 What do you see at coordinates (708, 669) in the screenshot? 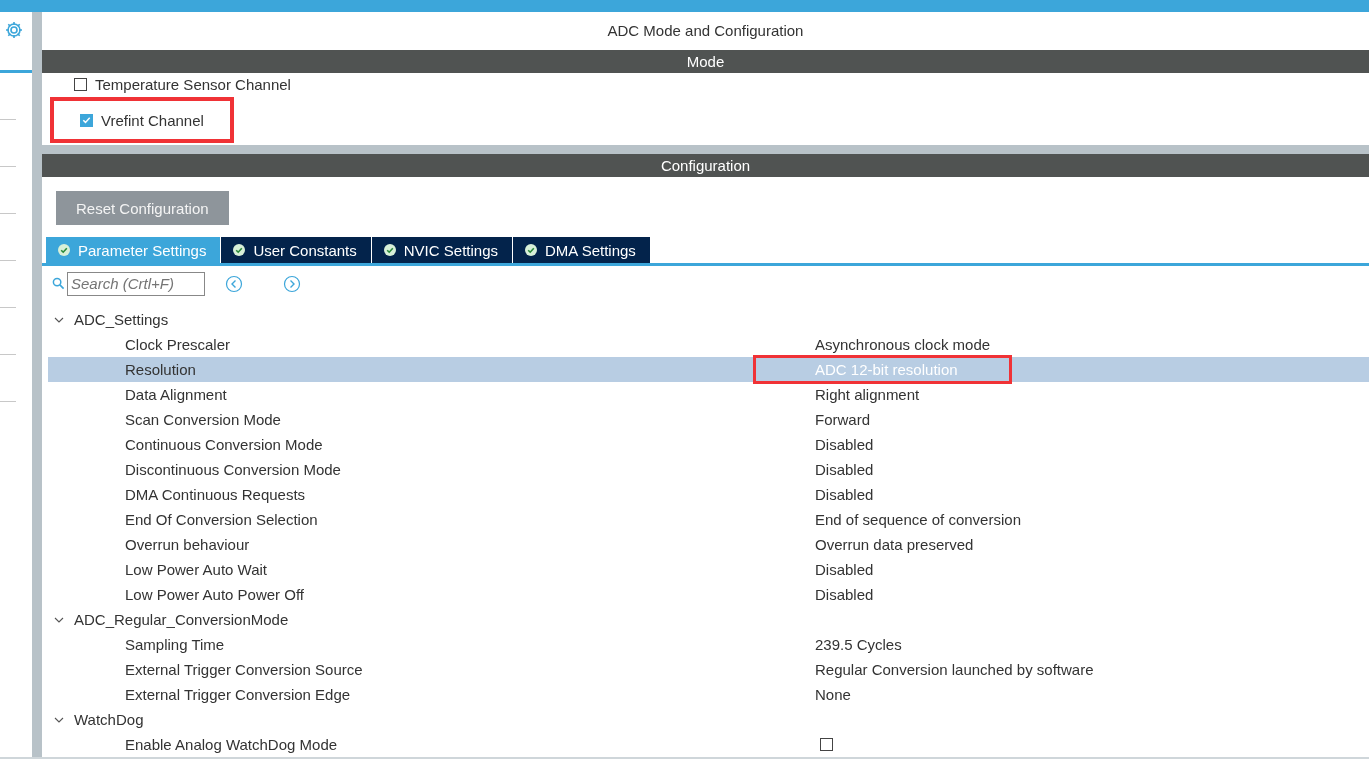
I see `parameter-row: External Trigger Conversion Source Regular Conversion launched by software` at bounding box center [708, 669].